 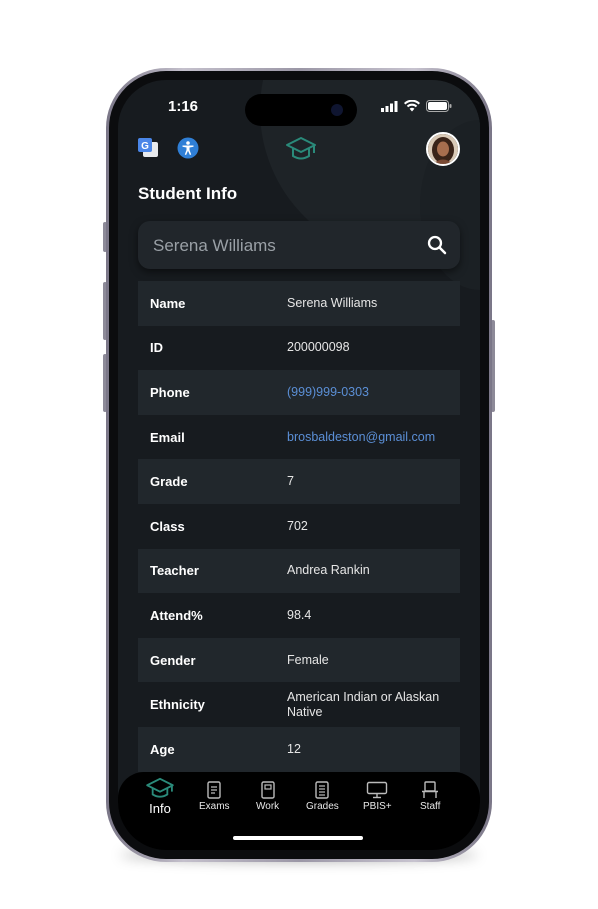 I want to click on row-value: American Indian or Alaskan Native, so click(x=363, y=704).